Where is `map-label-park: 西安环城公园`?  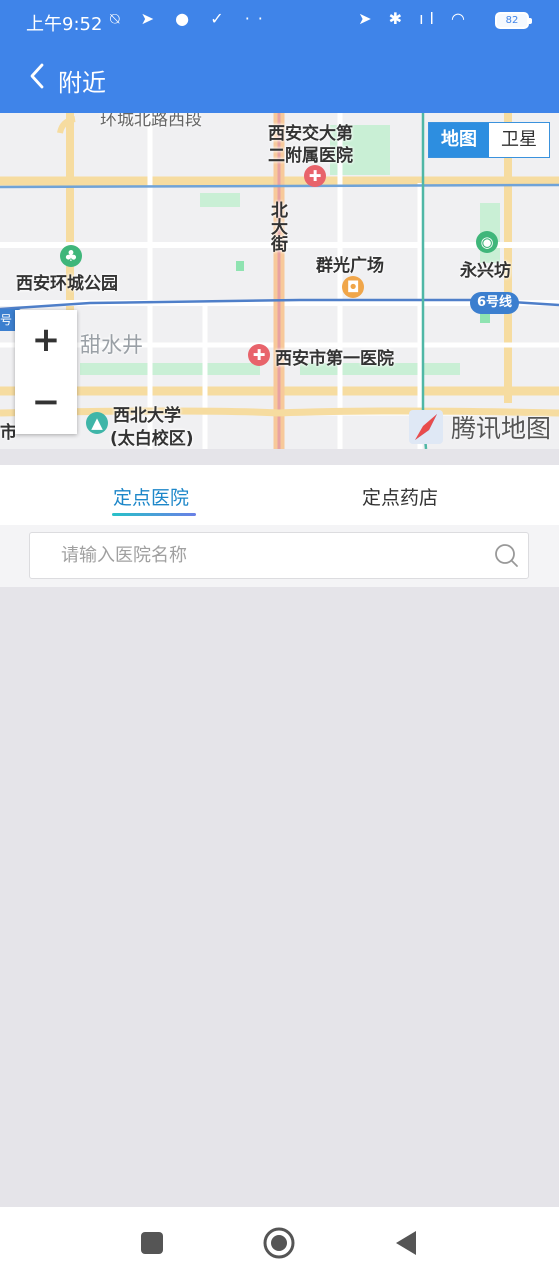
map-label-park: 西安环城公园 is located at coordinates (67, 284).